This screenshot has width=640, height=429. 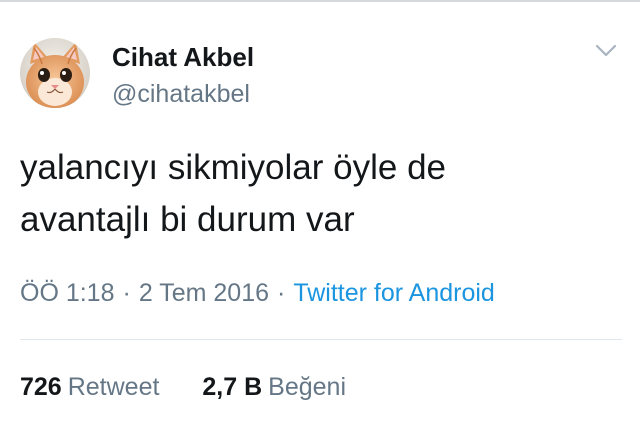 I want to click on retweets-count: 726, so click(x=41, y=387).